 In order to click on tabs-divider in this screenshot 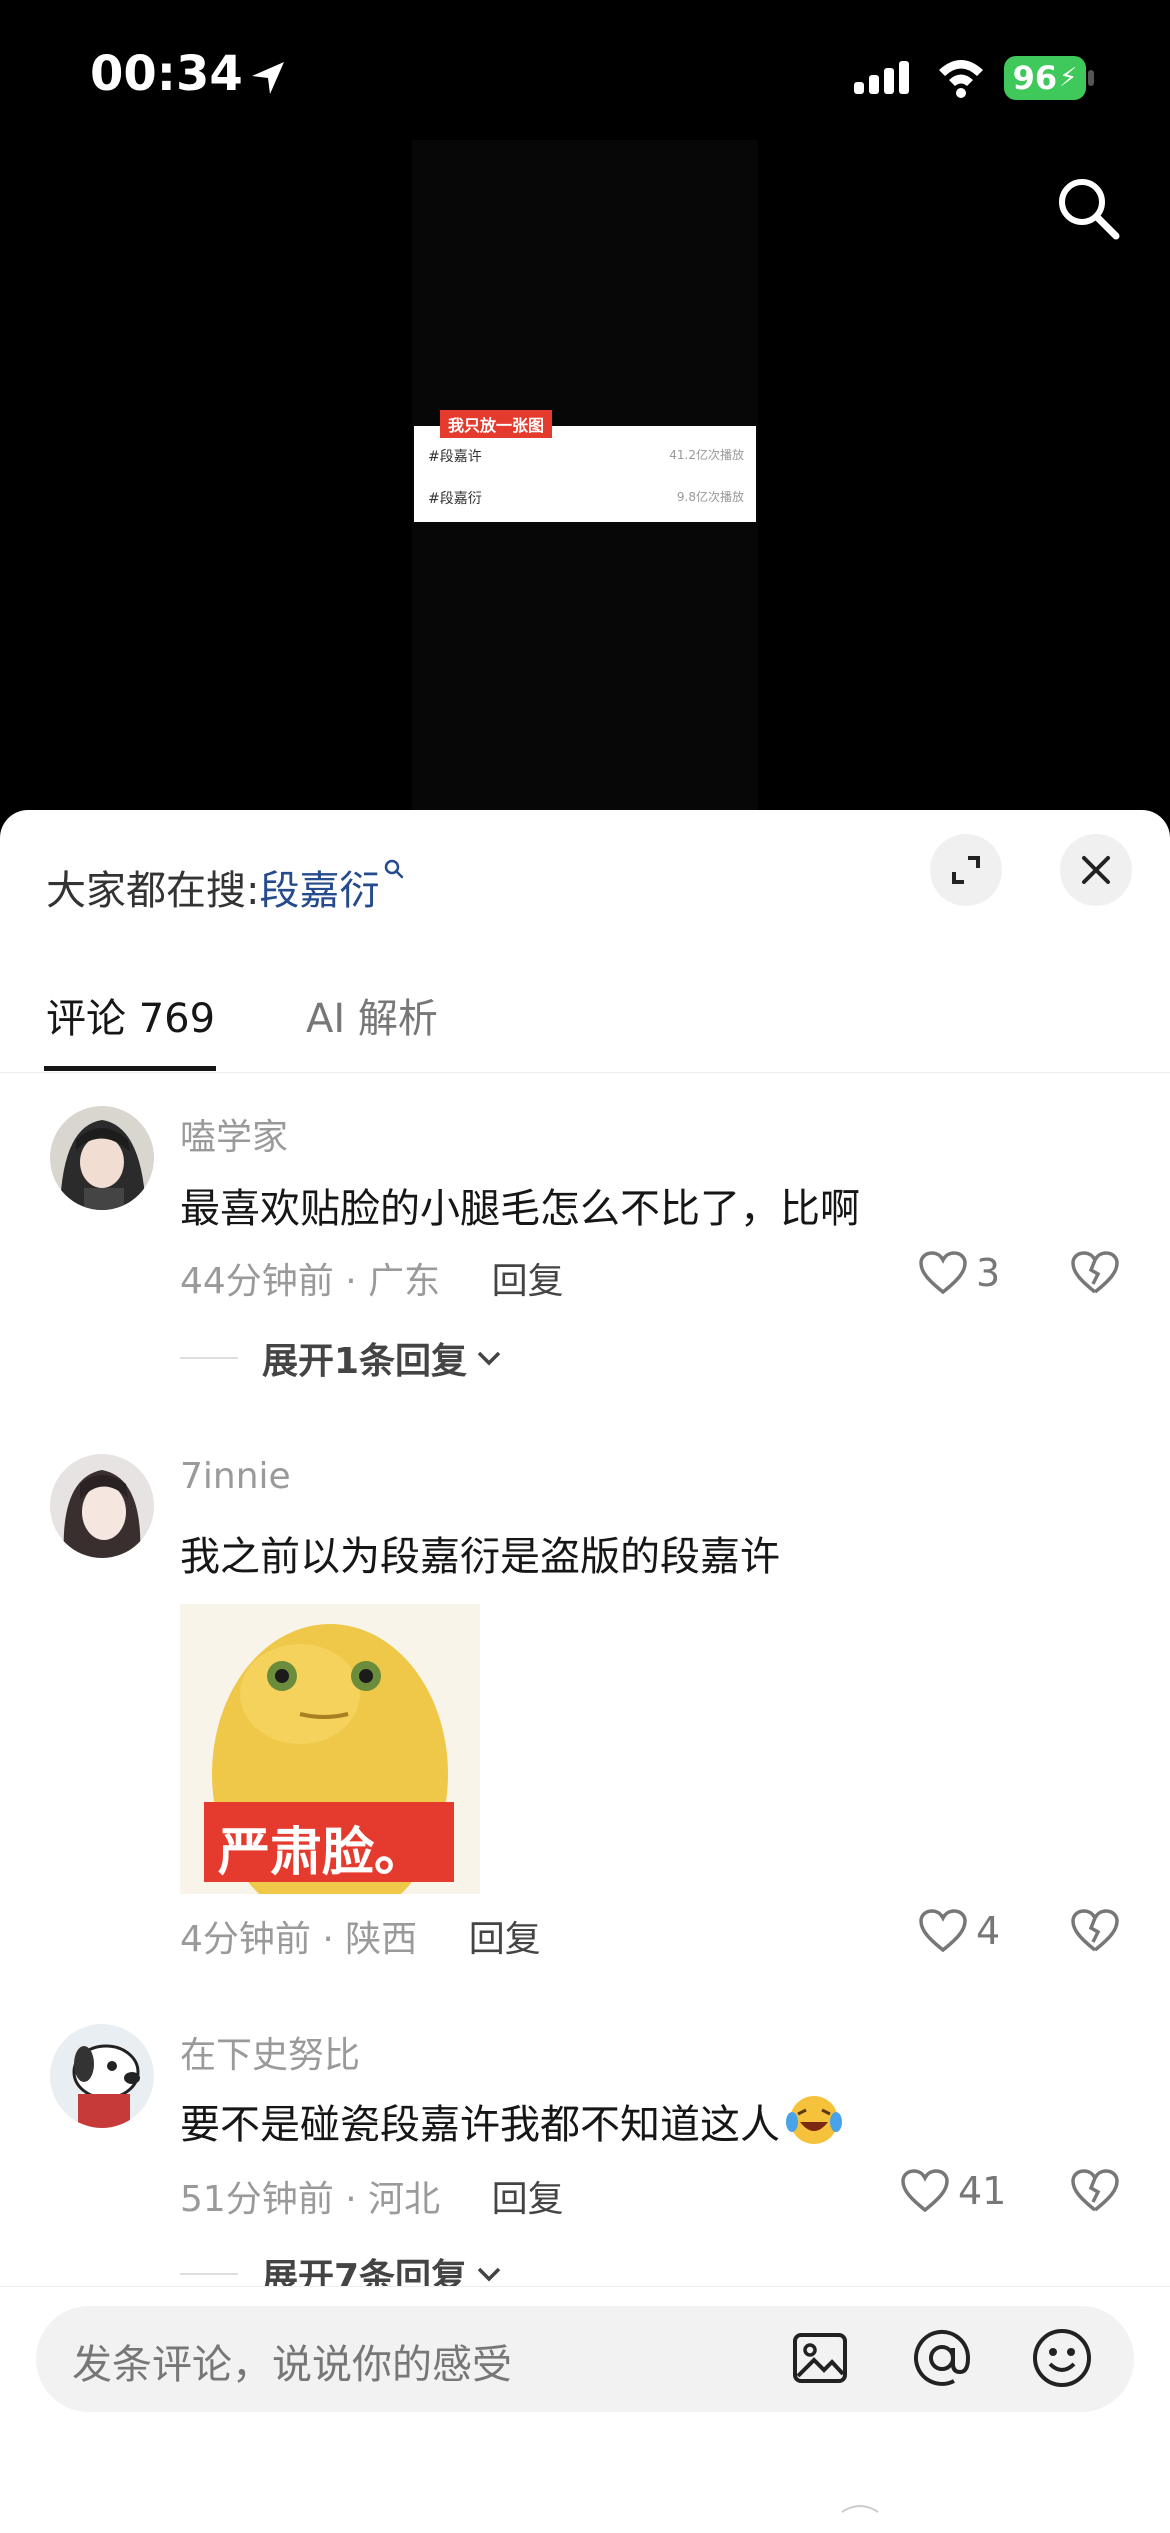, I will do `click(585, 1072)`.